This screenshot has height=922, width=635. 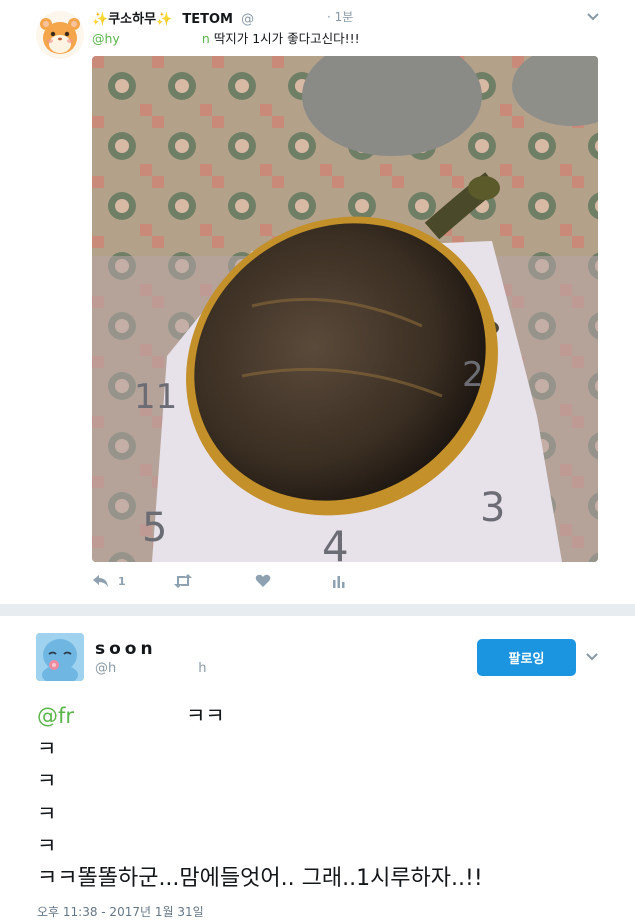 I want to click on heart-icon, so click(x=263, y=580).